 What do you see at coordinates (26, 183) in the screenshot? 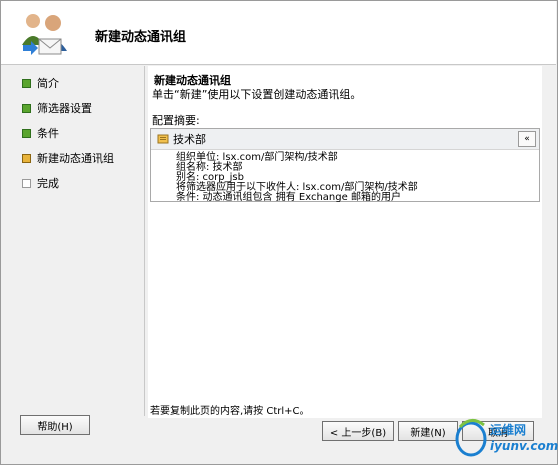
I see `step-pending-icon` at bounding box center [26, 183].